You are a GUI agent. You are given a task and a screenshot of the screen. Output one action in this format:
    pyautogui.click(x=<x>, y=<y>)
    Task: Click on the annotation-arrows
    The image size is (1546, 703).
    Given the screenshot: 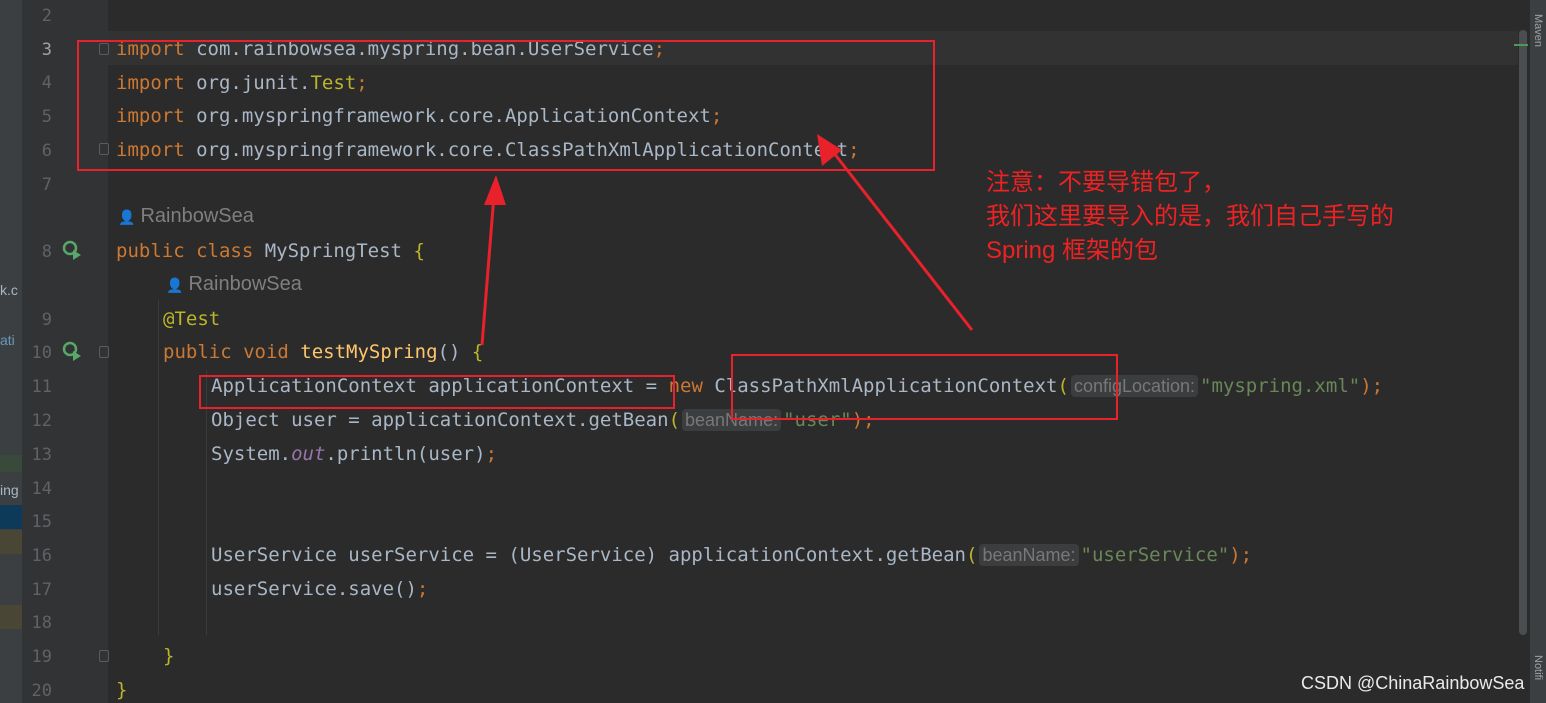 What is the action you would take?
    pyautogui.click(x=727, y=240)
    